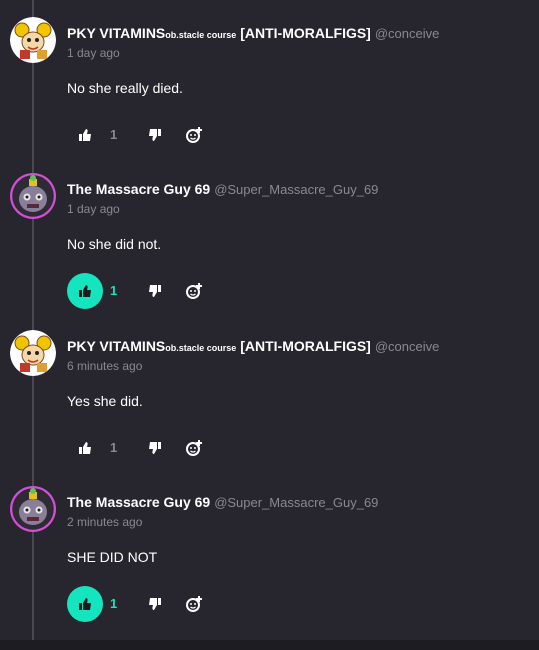 The height and width of the screenshot is (650, 539). I want to click on comment-text: No she did not., so click(114, 244).